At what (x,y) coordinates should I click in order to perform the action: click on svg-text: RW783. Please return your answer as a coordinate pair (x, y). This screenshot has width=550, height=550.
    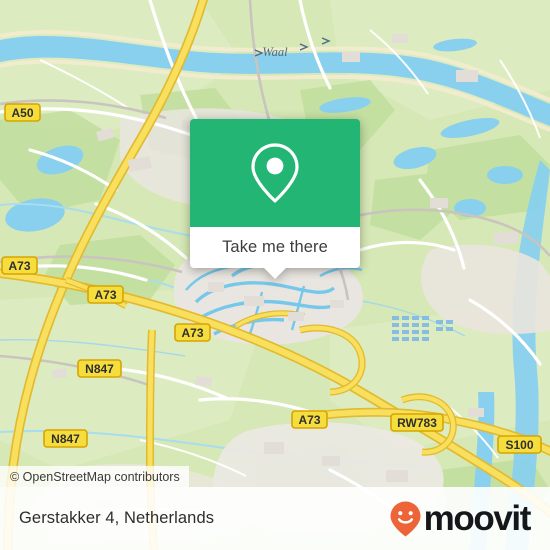
    Looking at the image, I should click on (417, 423).